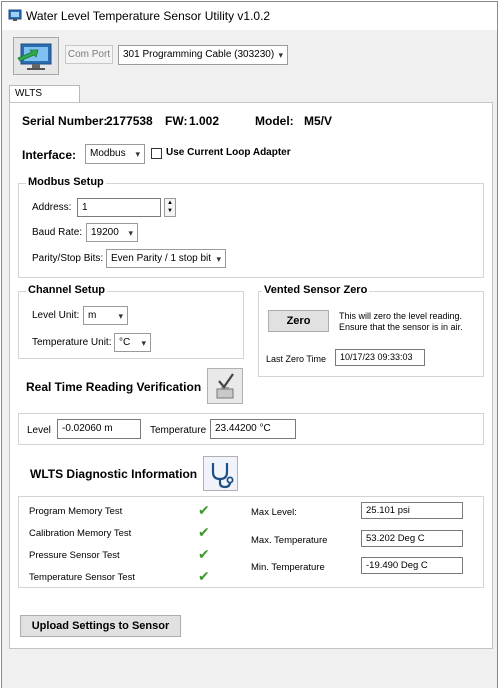 Image resolution: width=500 pixels, height=690 pixels. What do you see at coordinates (57, 232) in the screenshot?
I see `baud-rate-label: Baud Rate:` at bounding box center [57, 232].